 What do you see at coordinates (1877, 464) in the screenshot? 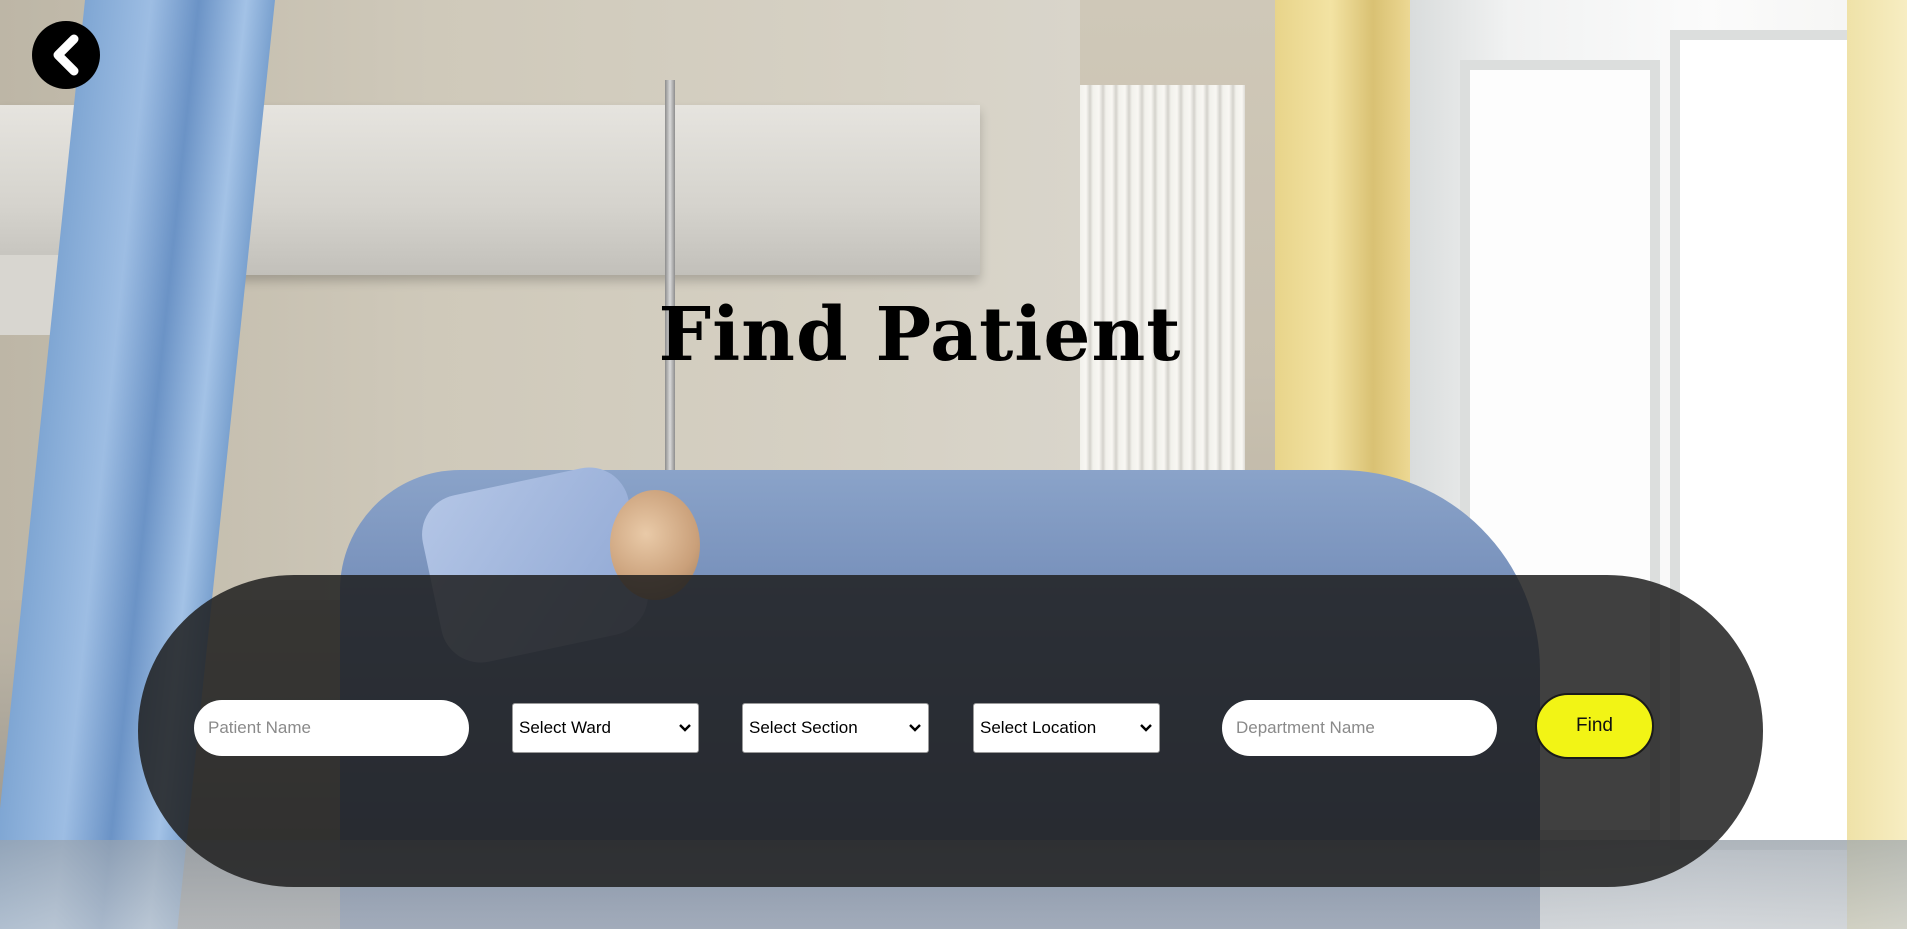
I see `right-curtain` at bounding box center [1877, 464].